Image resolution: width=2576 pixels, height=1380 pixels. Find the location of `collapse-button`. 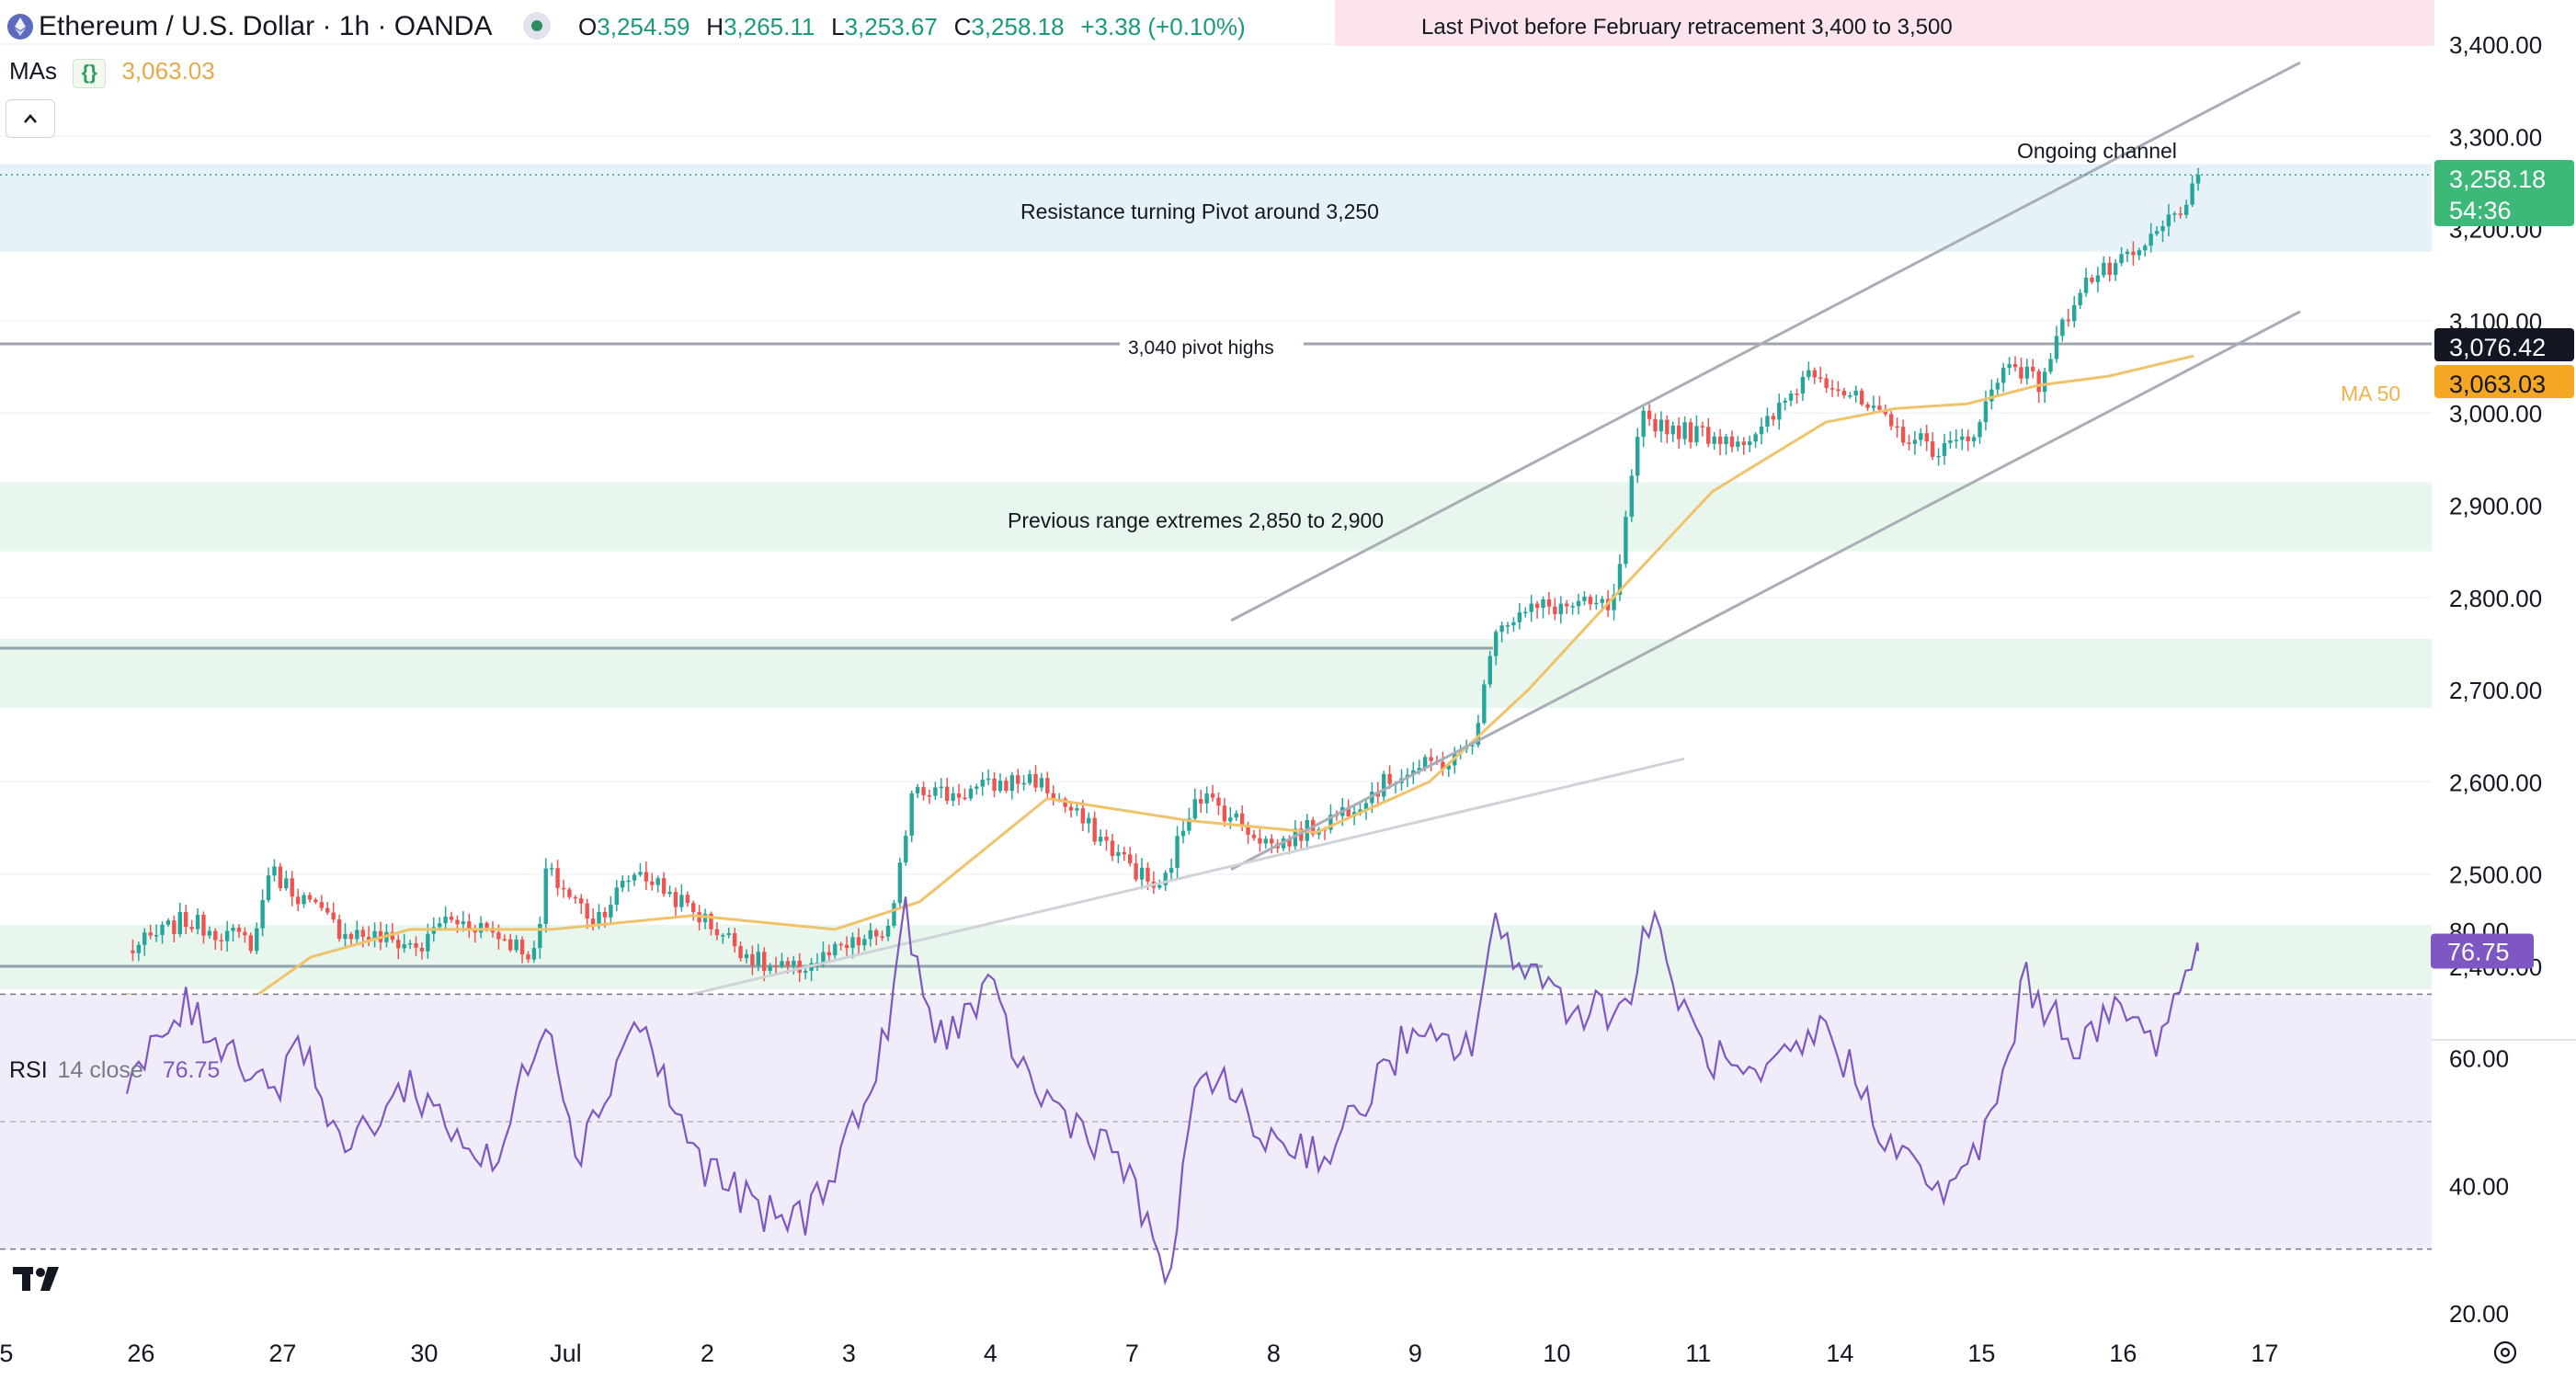

collapse-button is located at coordinates (30, 118).